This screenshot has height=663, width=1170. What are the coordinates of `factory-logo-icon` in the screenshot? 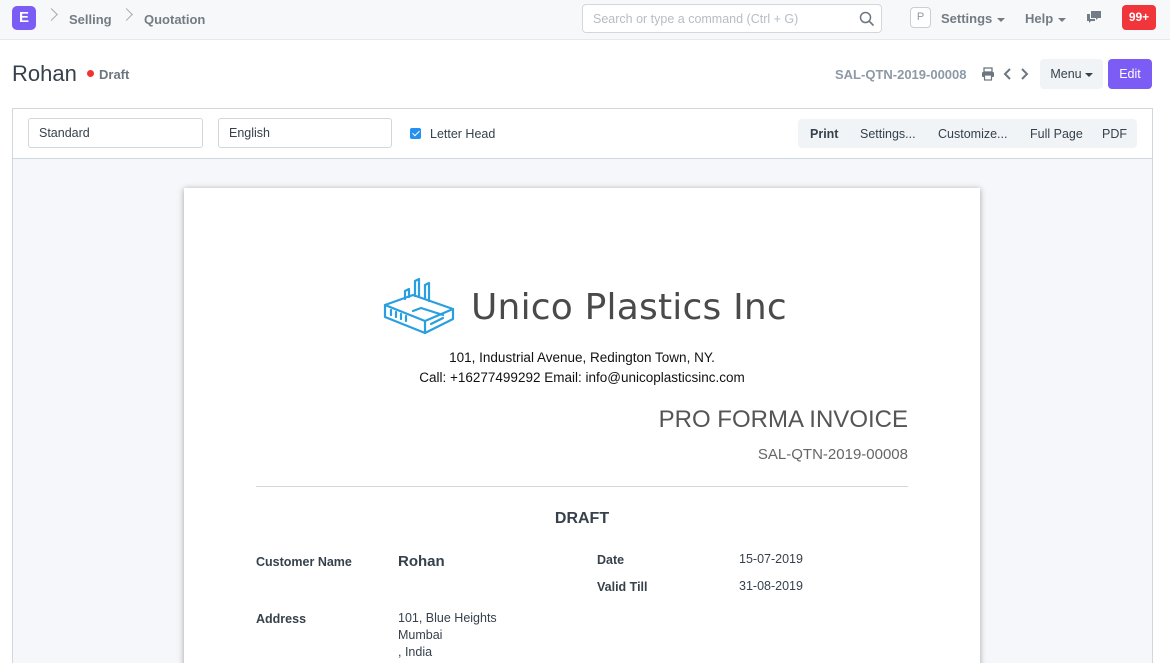 It's located at (419, 306).